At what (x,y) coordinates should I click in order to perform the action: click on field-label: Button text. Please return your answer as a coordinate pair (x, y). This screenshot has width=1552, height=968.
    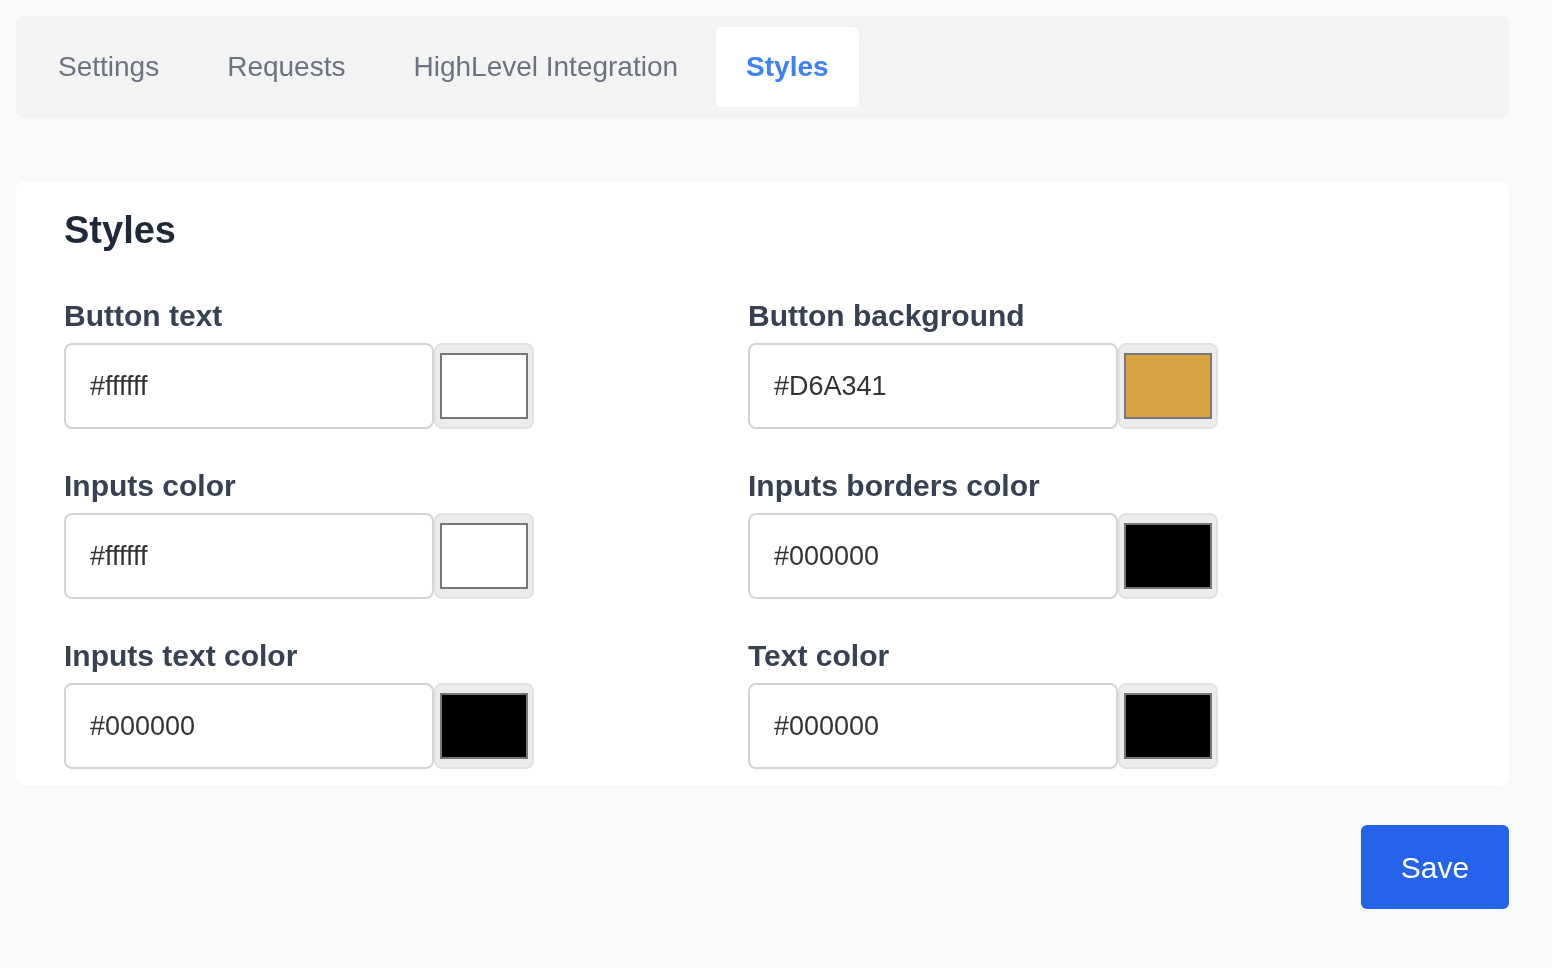
    Looking at the image, I should click on (144, 316).